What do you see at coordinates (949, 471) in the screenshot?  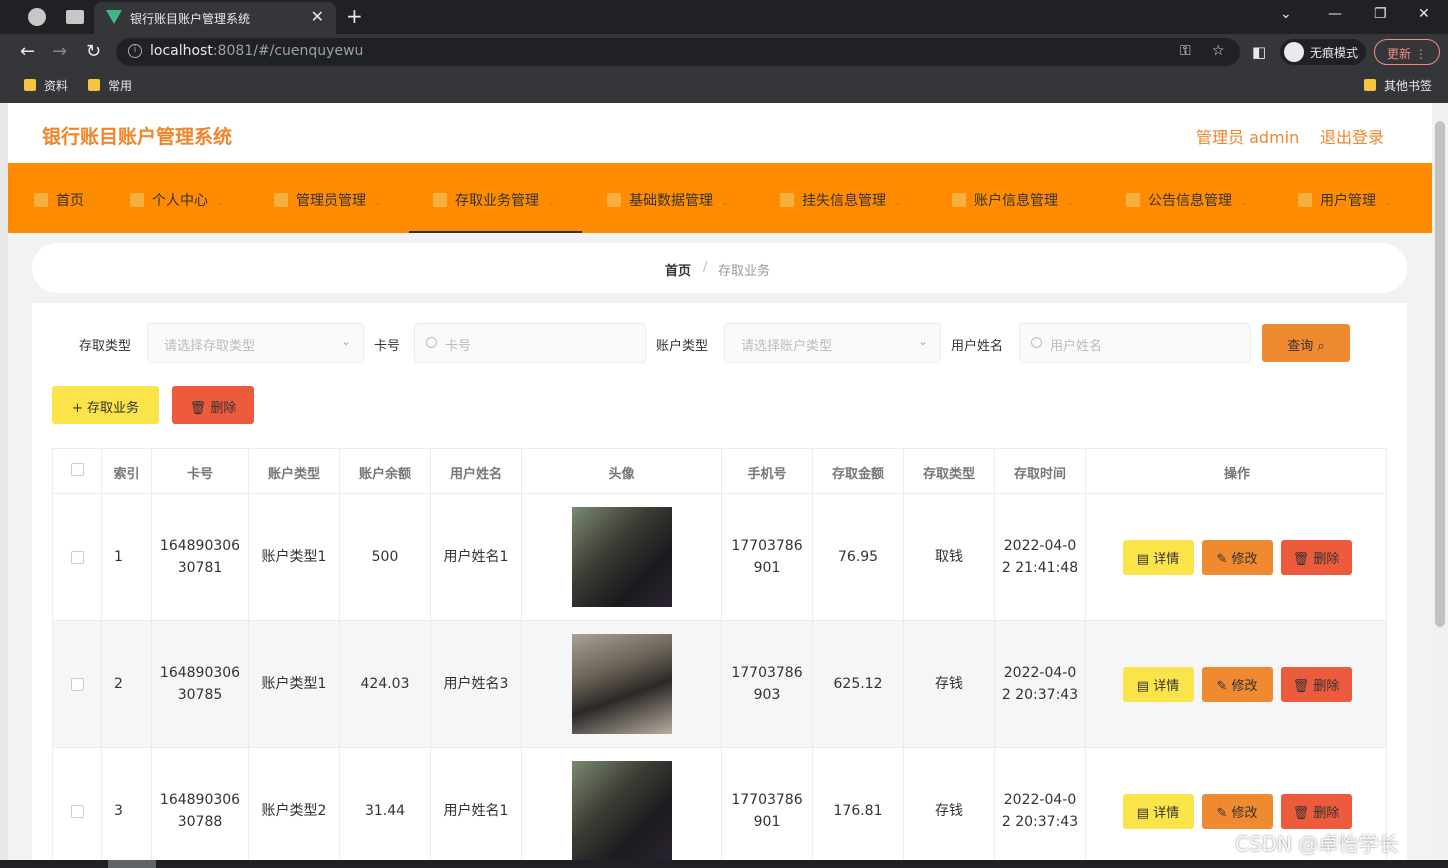 I see `col-header: 存取类型` at bounding box center [949, 471].